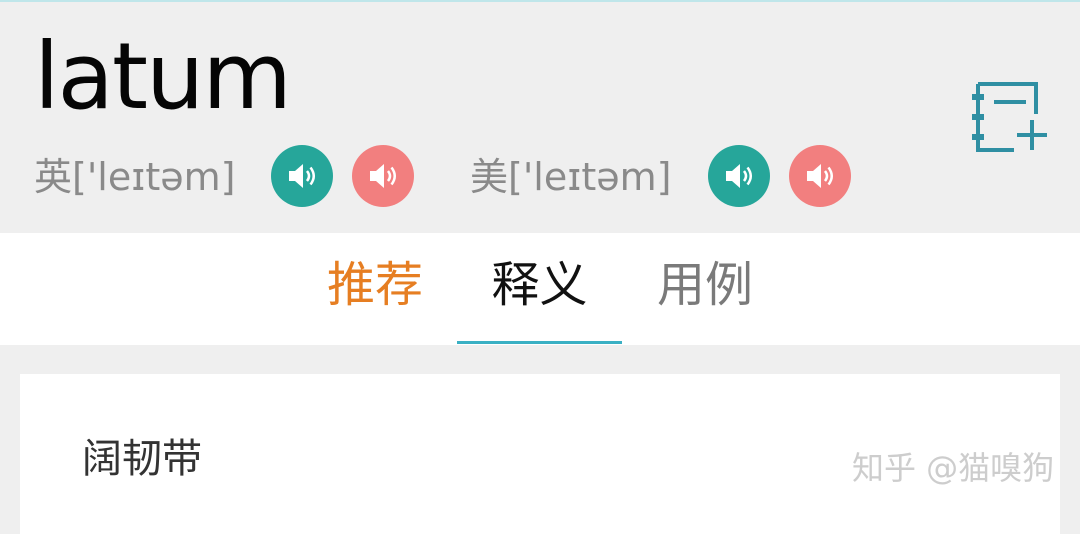 The height and width of the screenshot is (534, 1080). Describe the element at coordinates (539, 342) in the screenshot. I see `tab-active-indicator` at that location.